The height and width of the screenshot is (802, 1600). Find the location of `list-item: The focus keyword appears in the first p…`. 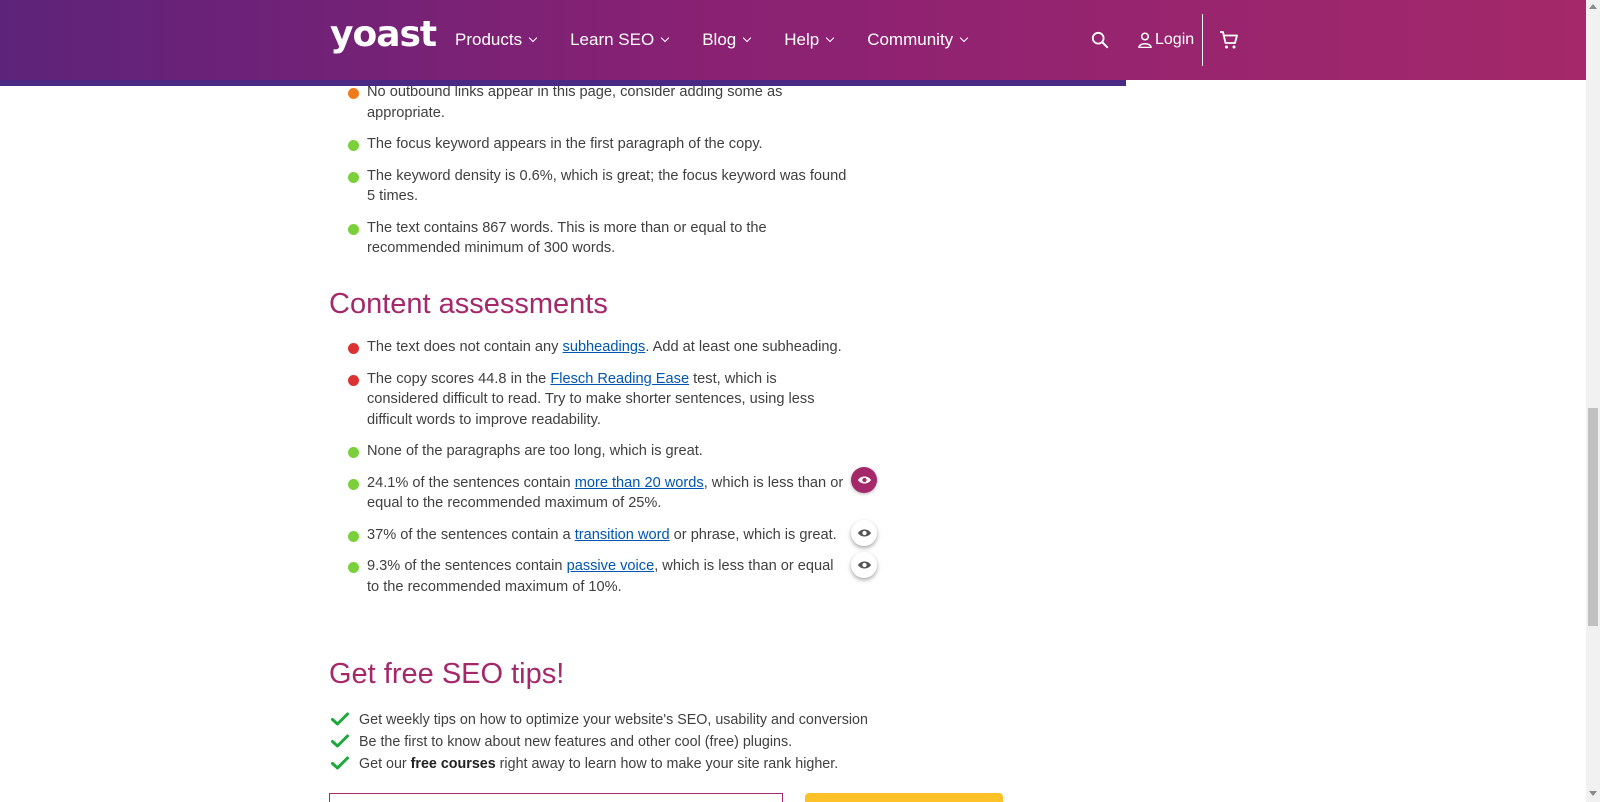

list-item: The focus keyword appears in the first p… is located at coordinates (598, 144).